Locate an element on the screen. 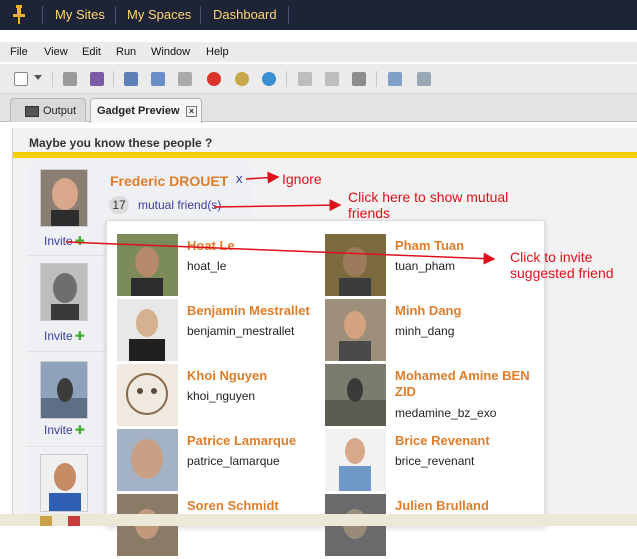 This screenshot has height=559, width=637. annotation-ignore: Ignore is located at coordinates (302, 179).